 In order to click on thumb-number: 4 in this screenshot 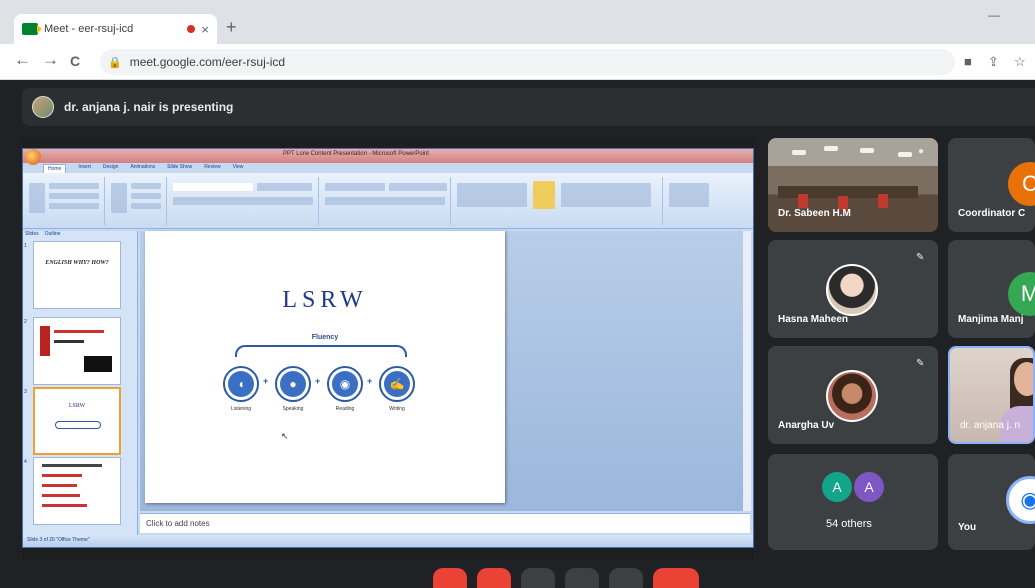, I will do `click(25, 462)`.